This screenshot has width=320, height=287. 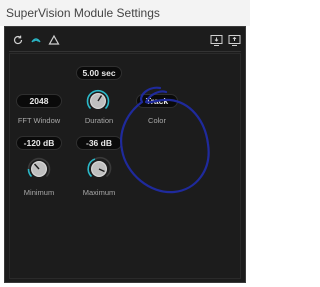 What do you see at coordinates (99, 73) in the screenshot?
I see `duration-value: 5.00 sec` at bounding box center [99, 73].